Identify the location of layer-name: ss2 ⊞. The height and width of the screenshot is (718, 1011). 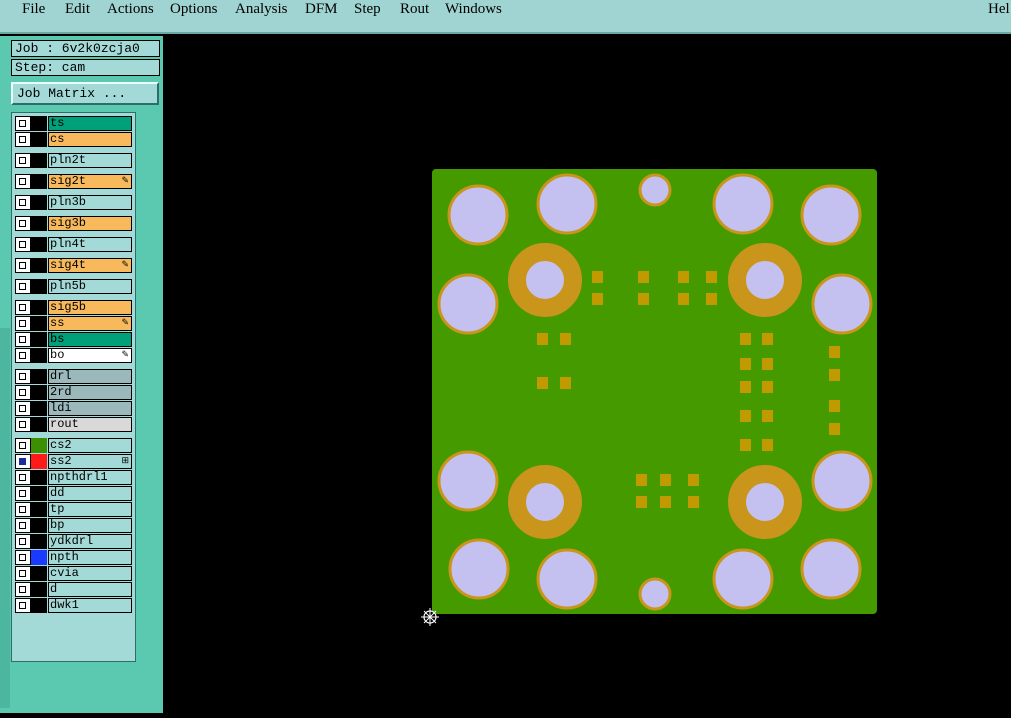
(90, 461).